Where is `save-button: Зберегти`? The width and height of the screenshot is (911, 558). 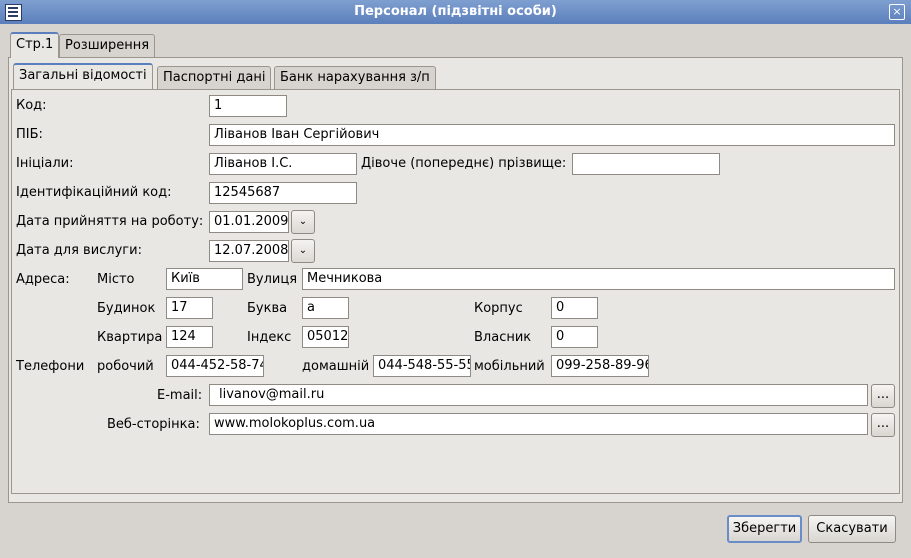 save-button: Зберегти is located at coordinates (764, 529).